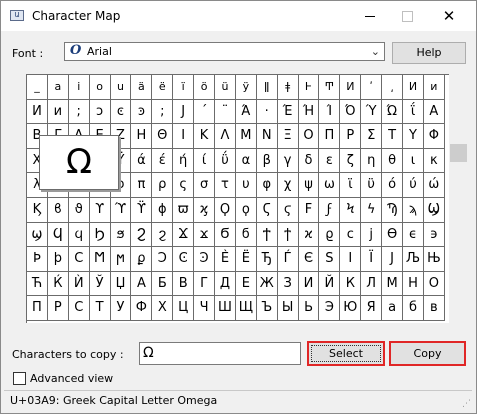  I want to click on advanced-view-label: Advanced view, so click(71, 378).